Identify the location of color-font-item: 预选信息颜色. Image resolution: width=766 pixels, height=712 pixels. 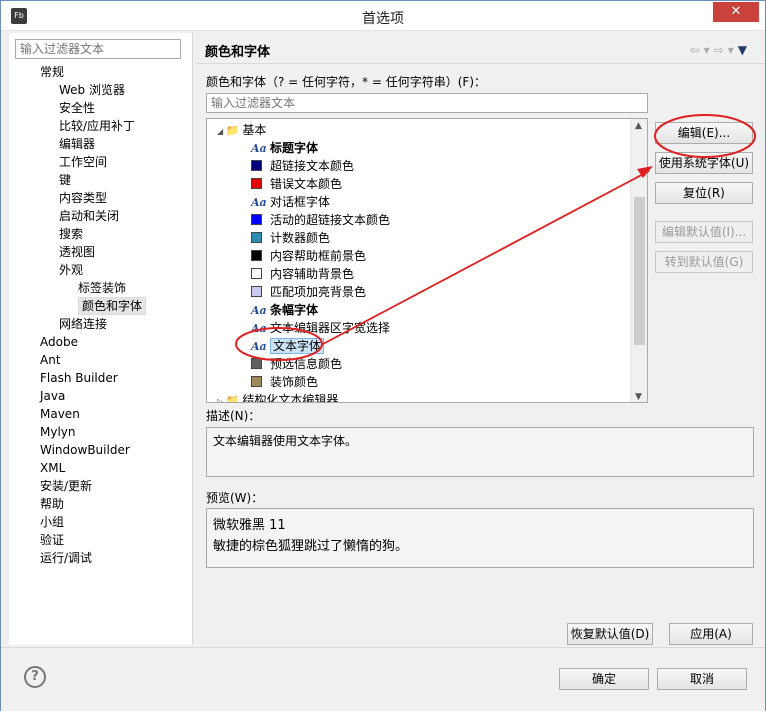
(296, 364).